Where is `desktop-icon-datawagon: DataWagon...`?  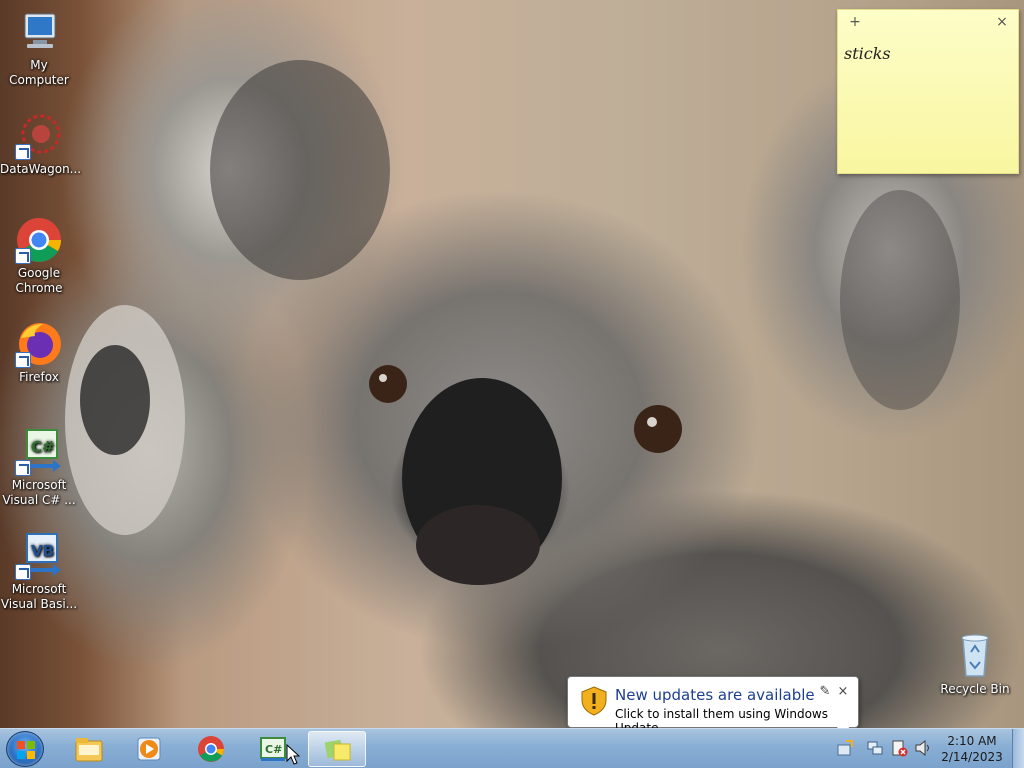 desktop-icon-datawagon: DataWagon... is located at coordinates (41, 144).